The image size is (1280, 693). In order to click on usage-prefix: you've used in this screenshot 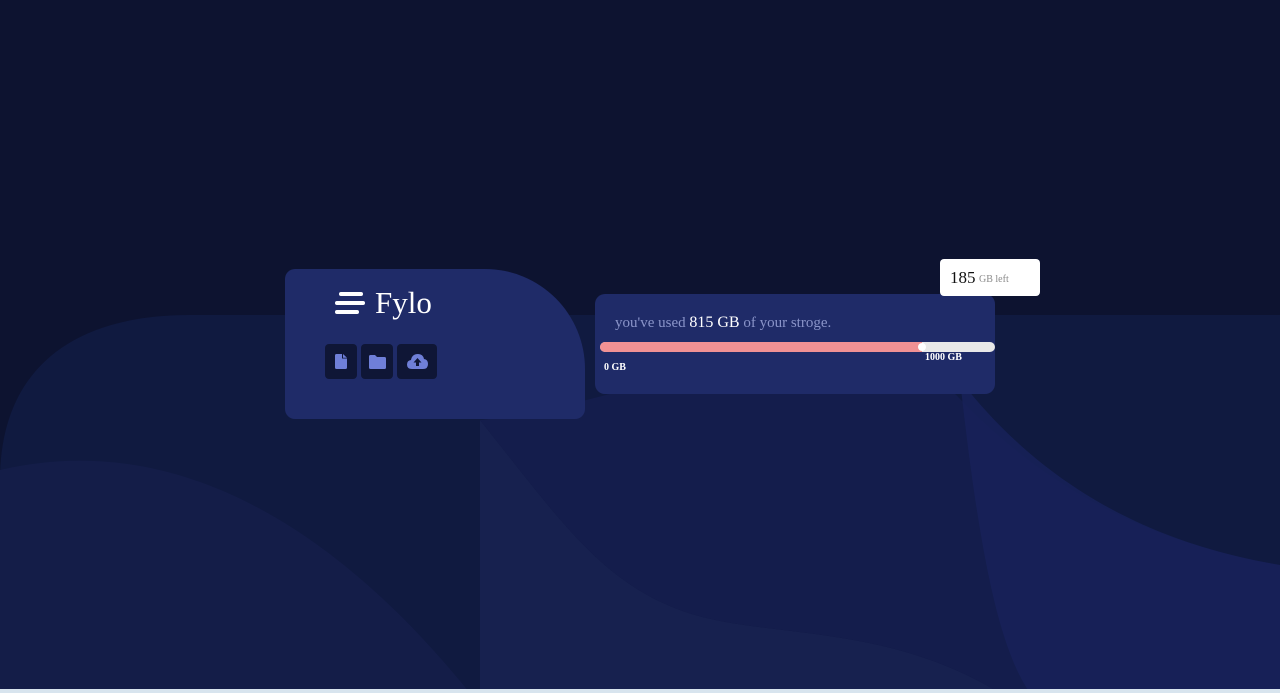, I will do `click(650, 323)`.